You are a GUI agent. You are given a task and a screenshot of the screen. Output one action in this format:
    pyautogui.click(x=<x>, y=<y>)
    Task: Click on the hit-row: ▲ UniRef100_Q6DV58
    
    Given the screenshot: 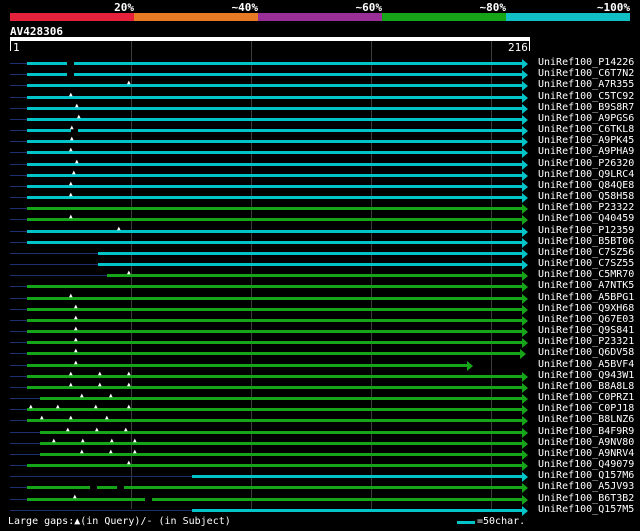 What is the action you would take?
    pyautogui.click(x=320, y=353)
    